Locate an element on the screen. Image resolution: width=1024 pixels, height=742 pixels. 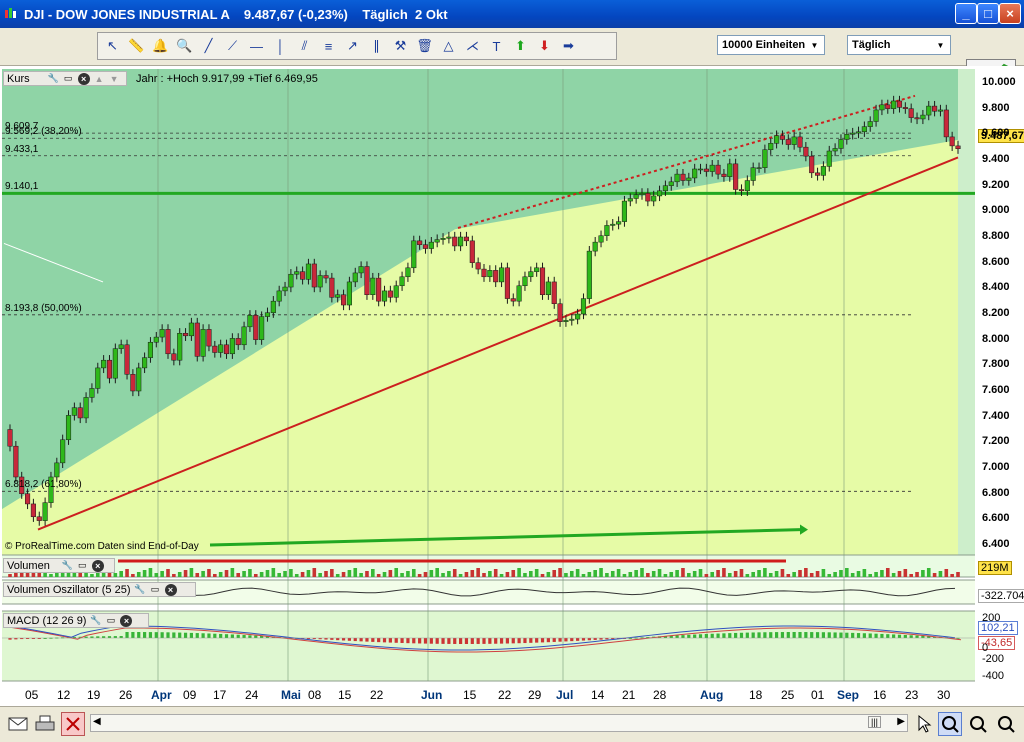
maximize-button: □ is located at coordinates (988, 13).